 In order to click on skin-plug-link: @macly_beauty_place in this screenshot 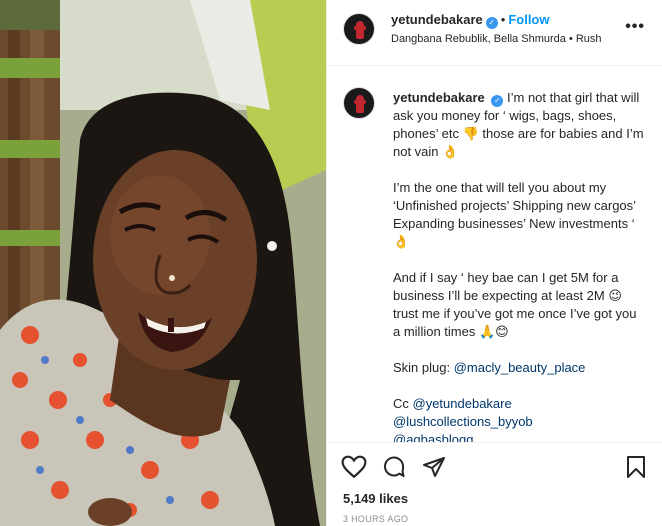, I will do `click(520, 367)`.